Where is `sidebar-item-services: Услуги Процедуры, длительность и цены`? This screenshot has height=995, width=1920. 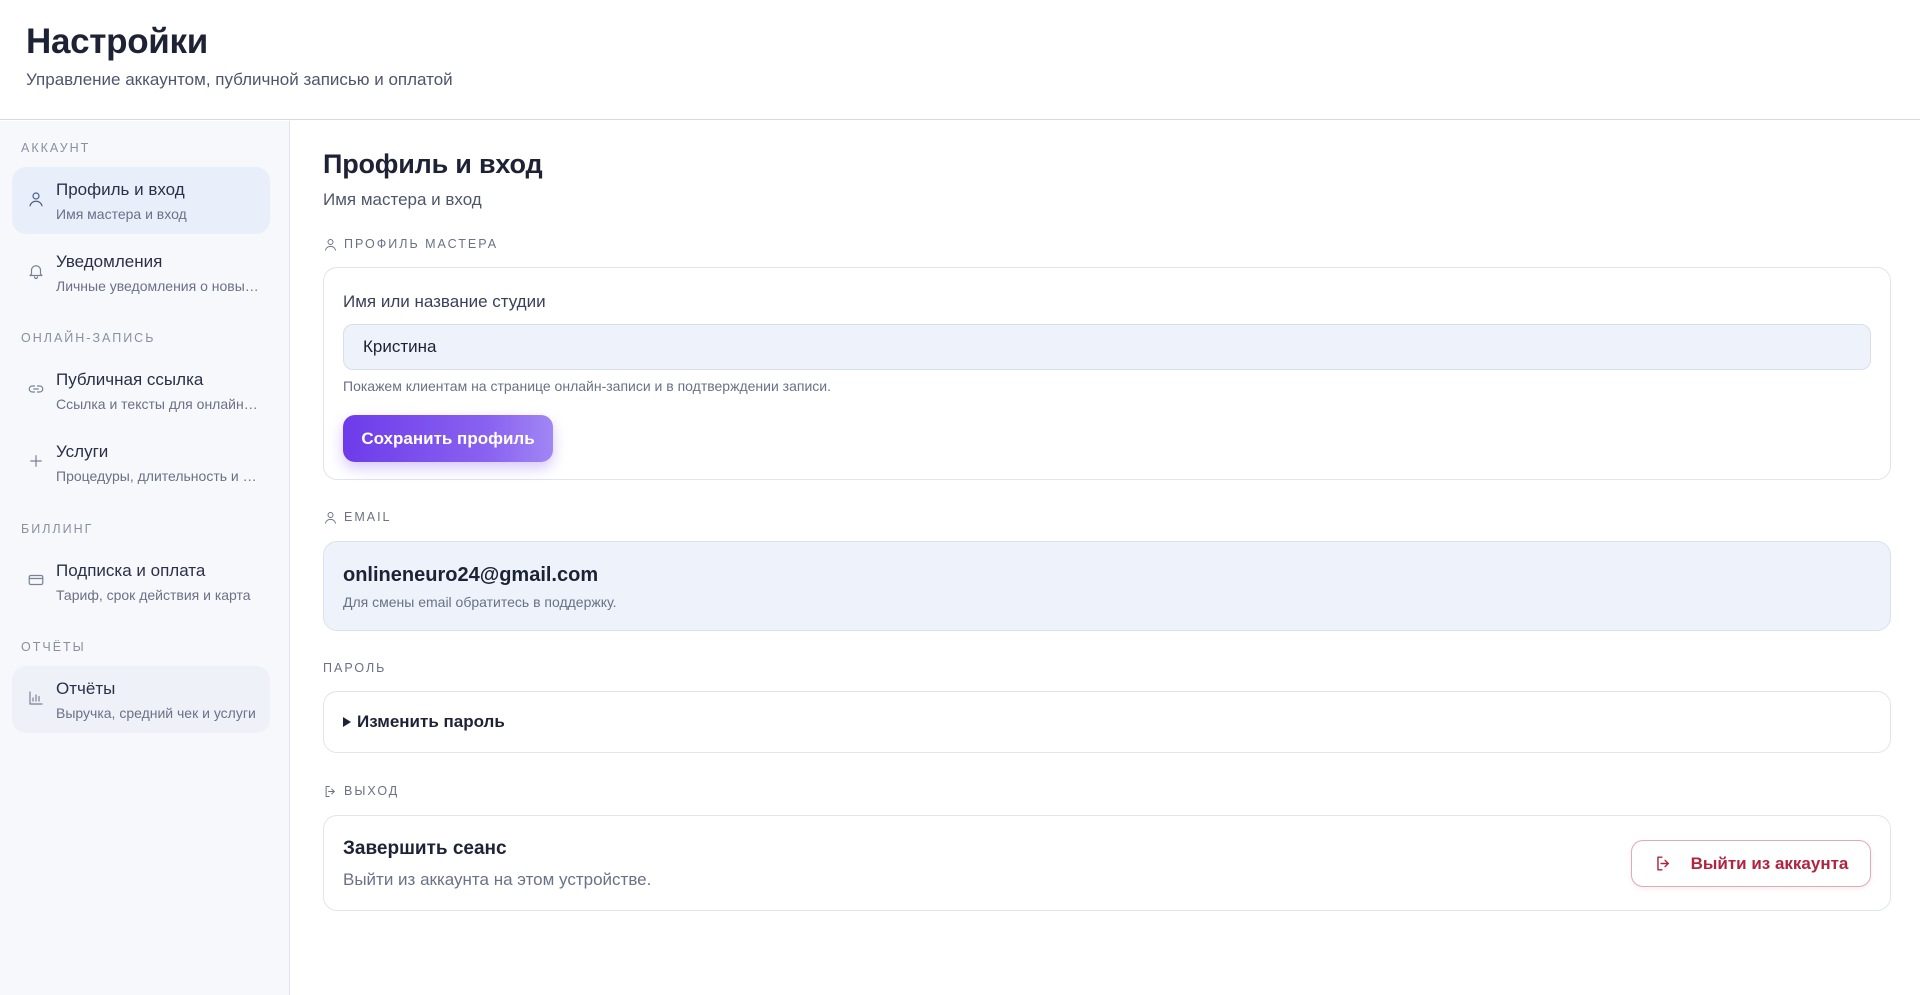
sidebar-item-services: Услуги Процедуры, длительность и цены is located at coordinates (141, 462).